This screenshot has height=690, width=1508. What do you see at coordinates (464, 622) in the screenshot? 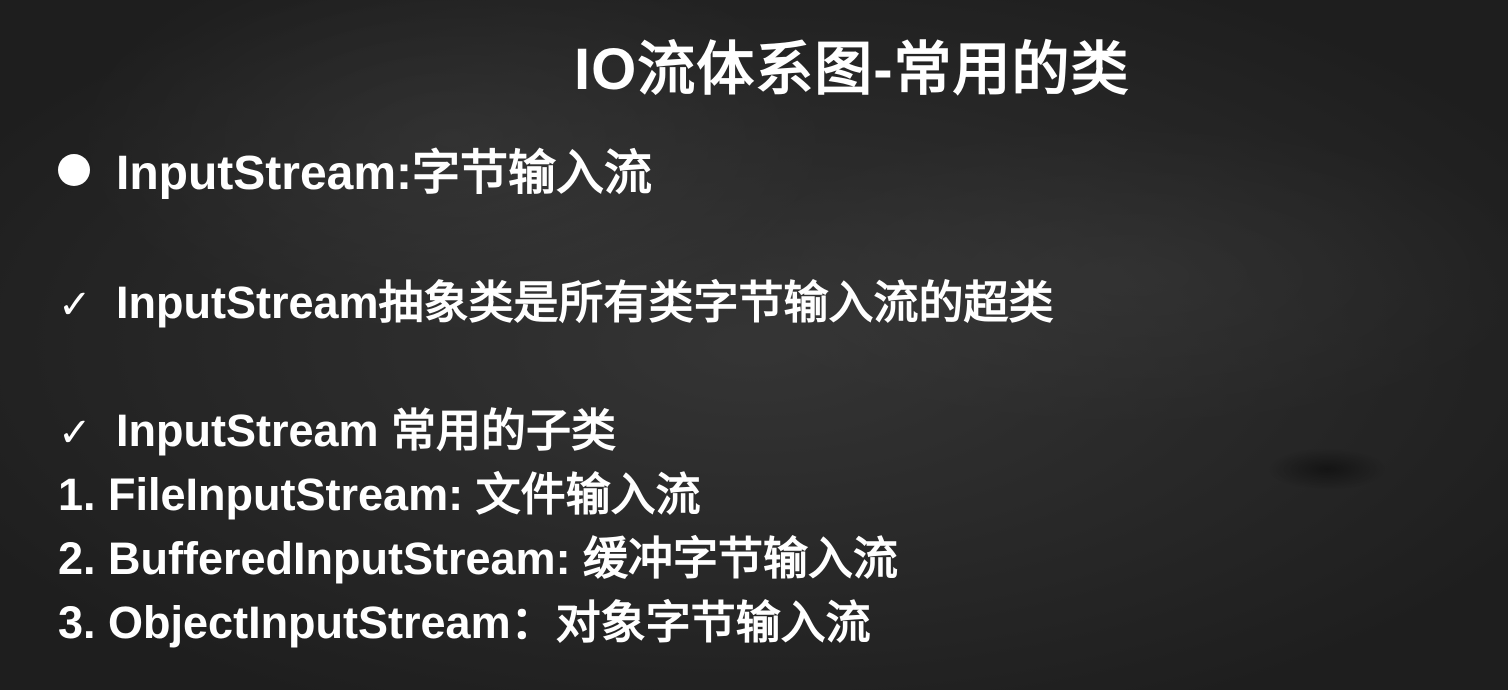
I see `subclass-item-3: 3. ObjectInputStream：对象字节输入流` at bounding box center [464, 622].